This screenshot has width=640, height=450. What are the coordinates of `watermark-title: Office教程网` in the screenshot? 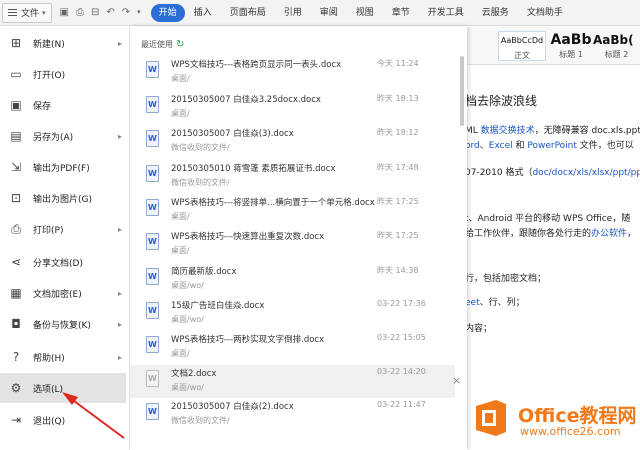 It's located at (577, 416).